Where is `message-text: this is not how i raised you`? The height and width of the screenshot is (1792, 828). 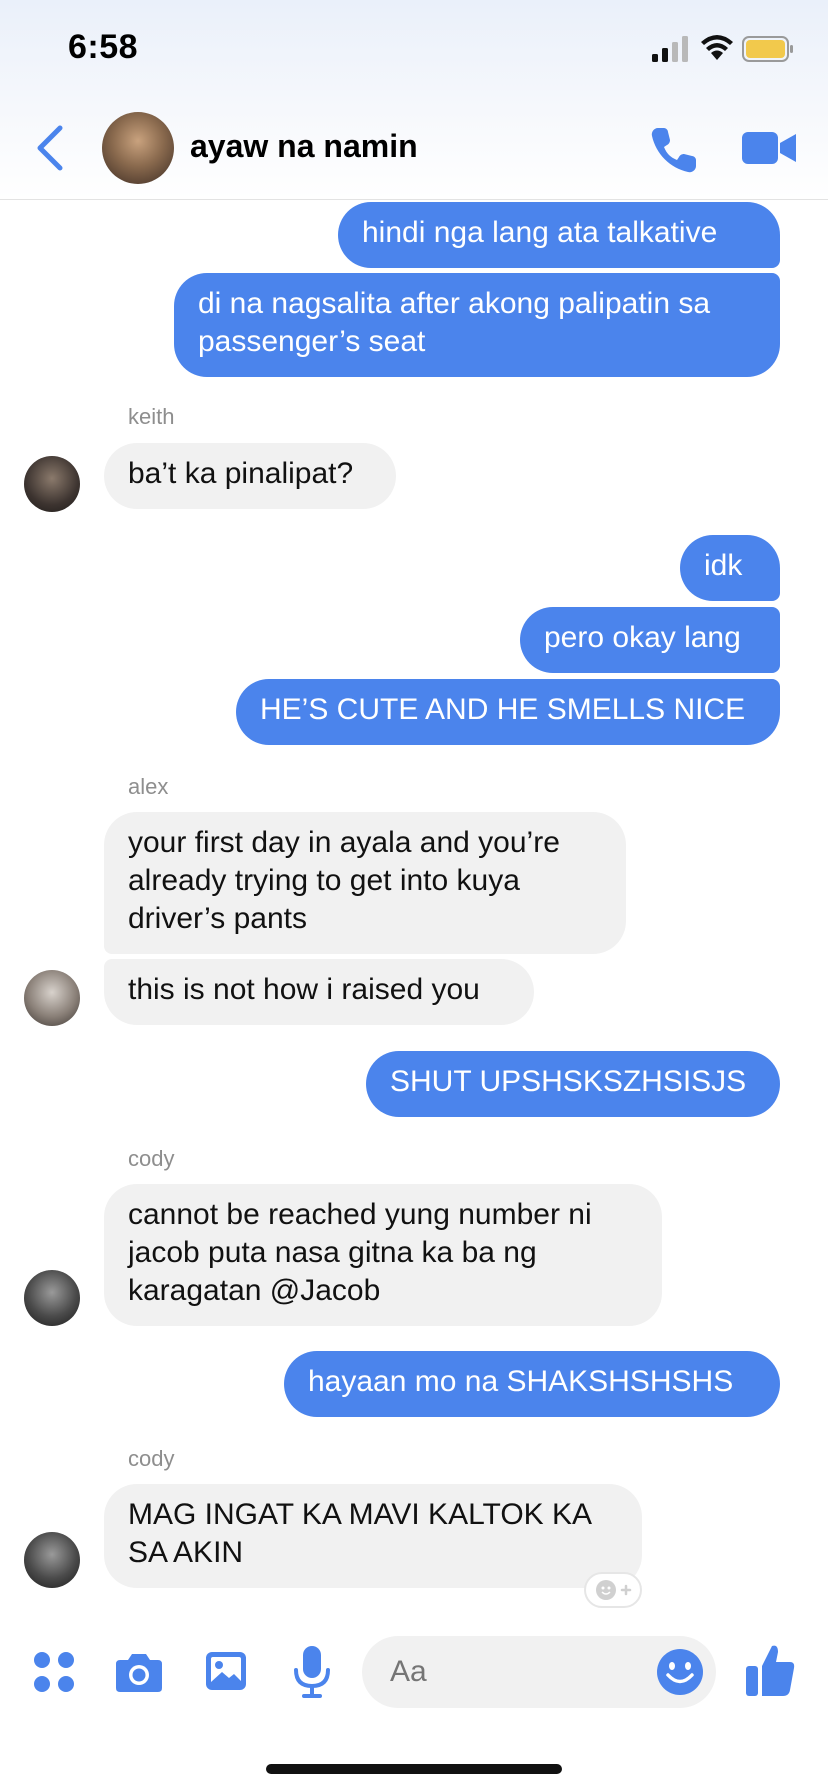 message-text: this is not how i raised you is located at coordinates (304, 989).